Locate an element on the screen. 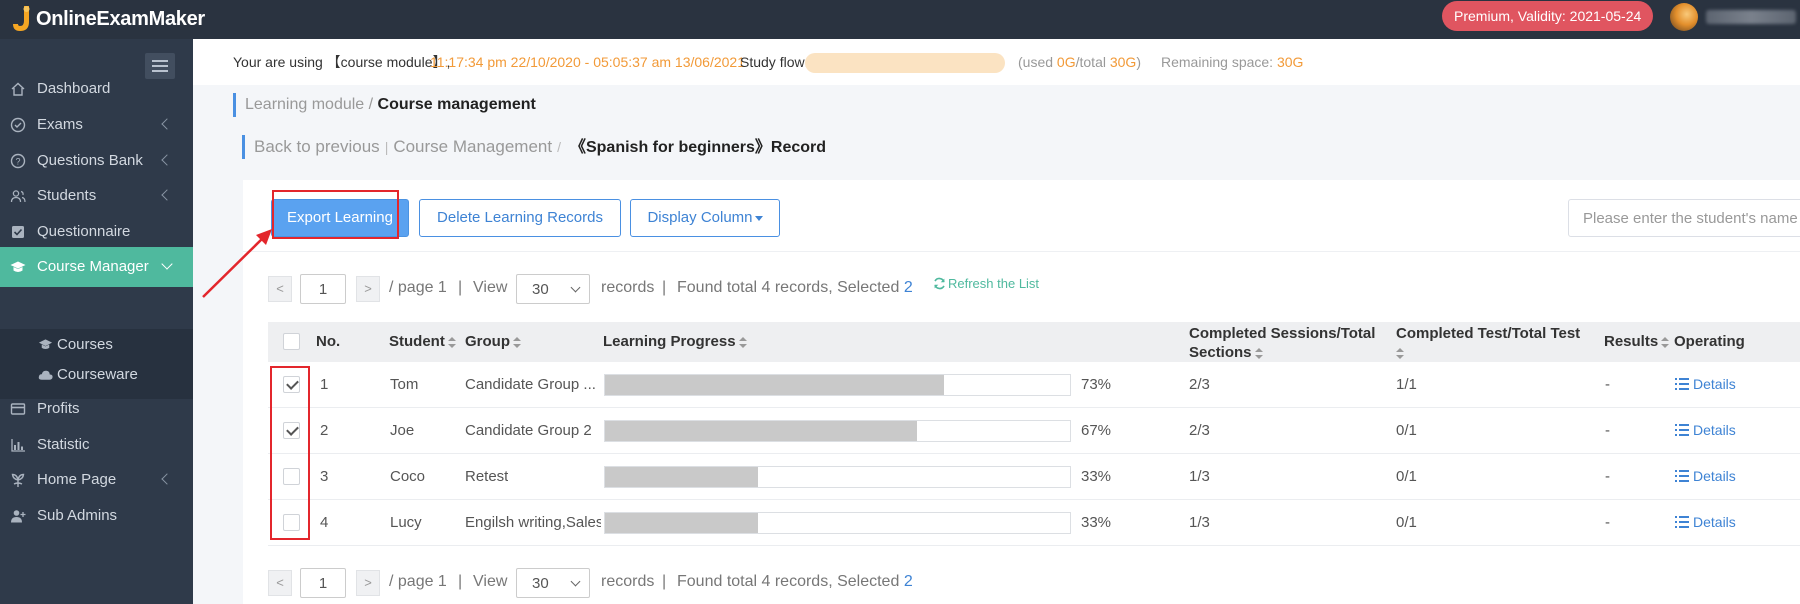 Image resolution: width=1800 pixels, height=604 pixels. row-student: Lucy is located at coordinates (406, 522).